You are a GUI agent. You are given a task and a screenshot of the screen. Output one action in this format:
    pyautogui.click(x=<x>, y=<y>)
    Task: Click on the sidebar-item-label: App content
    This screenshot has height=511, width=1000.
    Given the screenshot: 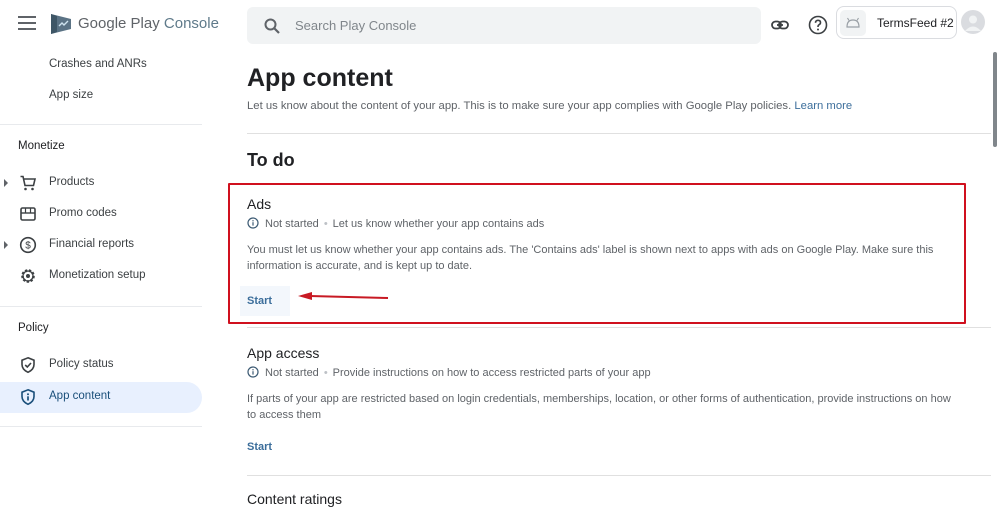 What is the action you would take?
    pyautogui.click(x=80, y=396)
    